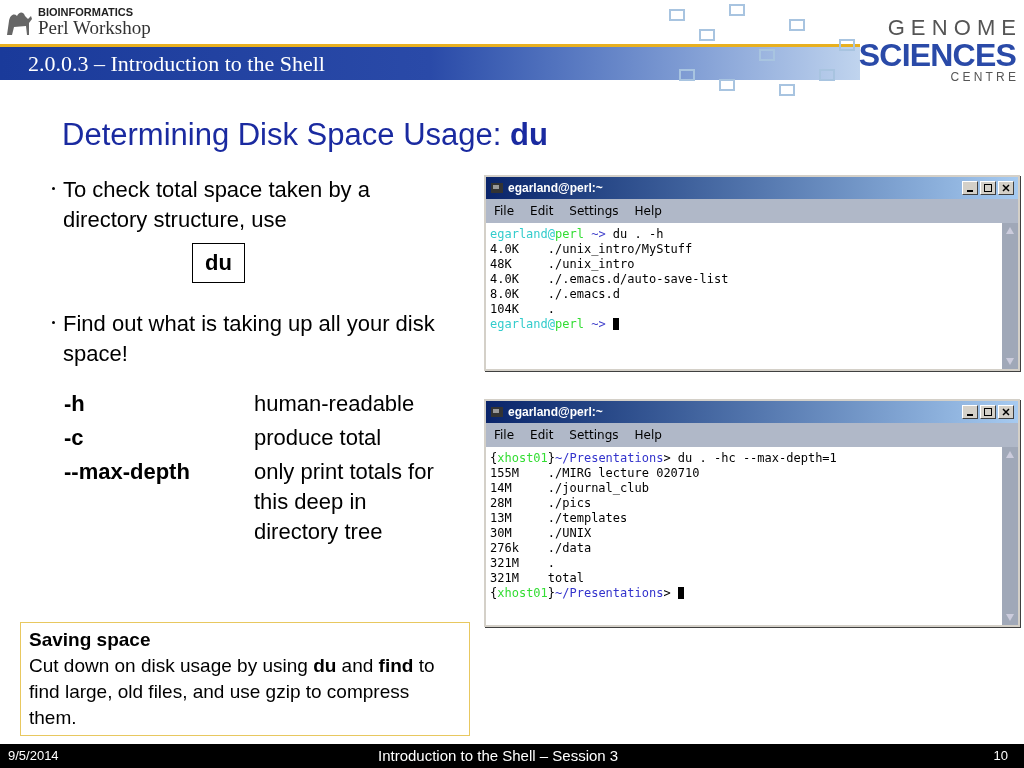  What do you see at coordinates (523, 563) in the screenshot?
I see `terminal-text: 321M .` at bounding box center [523, 563].